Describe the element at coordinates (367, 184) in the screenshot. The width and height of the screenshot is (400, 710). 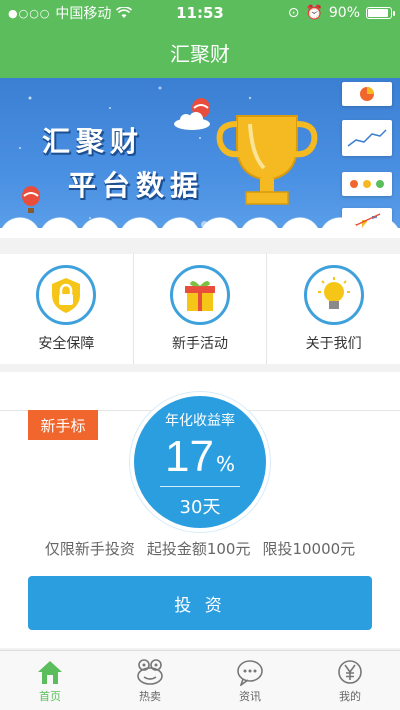
I see `data-card-dots` at that location.